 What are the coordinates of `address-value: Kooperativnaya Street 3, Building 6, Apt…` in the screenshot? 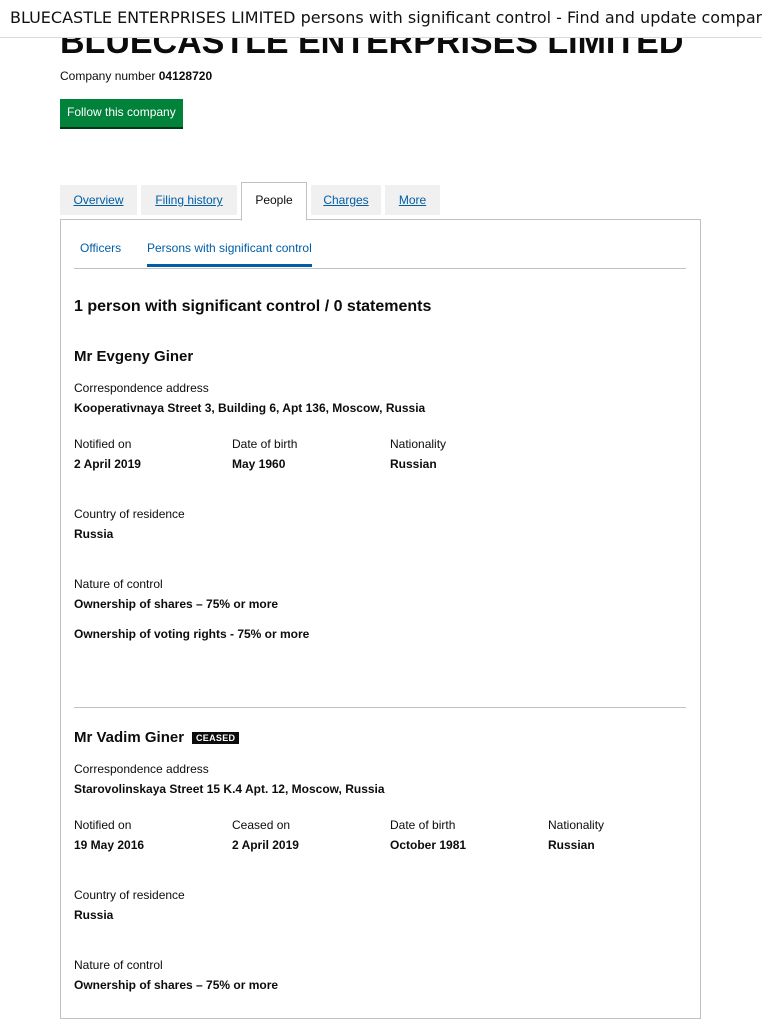 It's located at (250, 408).